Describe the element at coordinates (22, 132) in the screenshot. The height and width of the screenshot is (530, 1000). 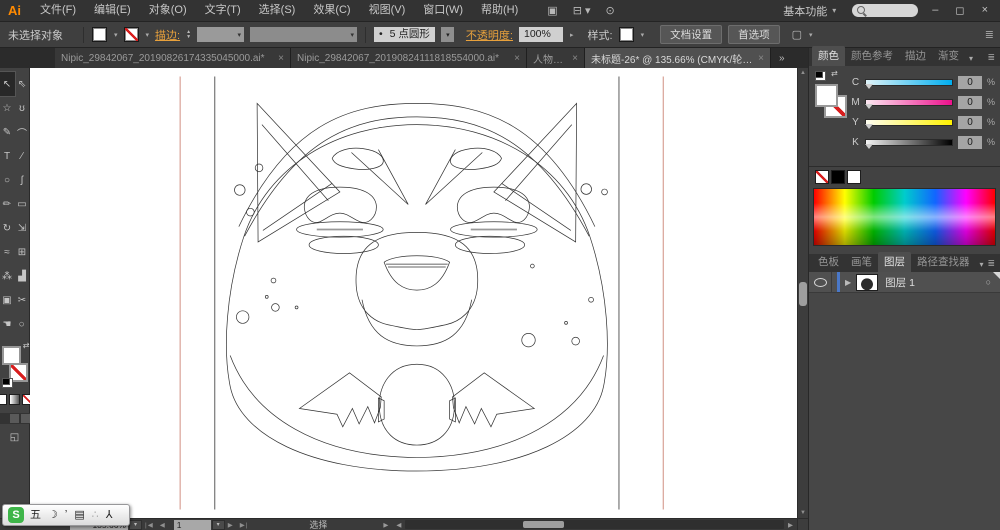
I see `curvature-tool: ⌒` at that location.